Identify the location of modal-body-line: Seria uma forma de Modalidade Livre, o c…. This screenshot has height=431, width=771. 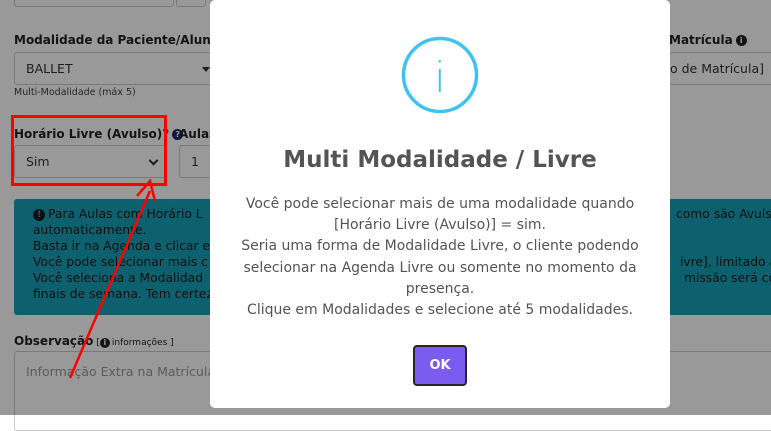
(440, 246).